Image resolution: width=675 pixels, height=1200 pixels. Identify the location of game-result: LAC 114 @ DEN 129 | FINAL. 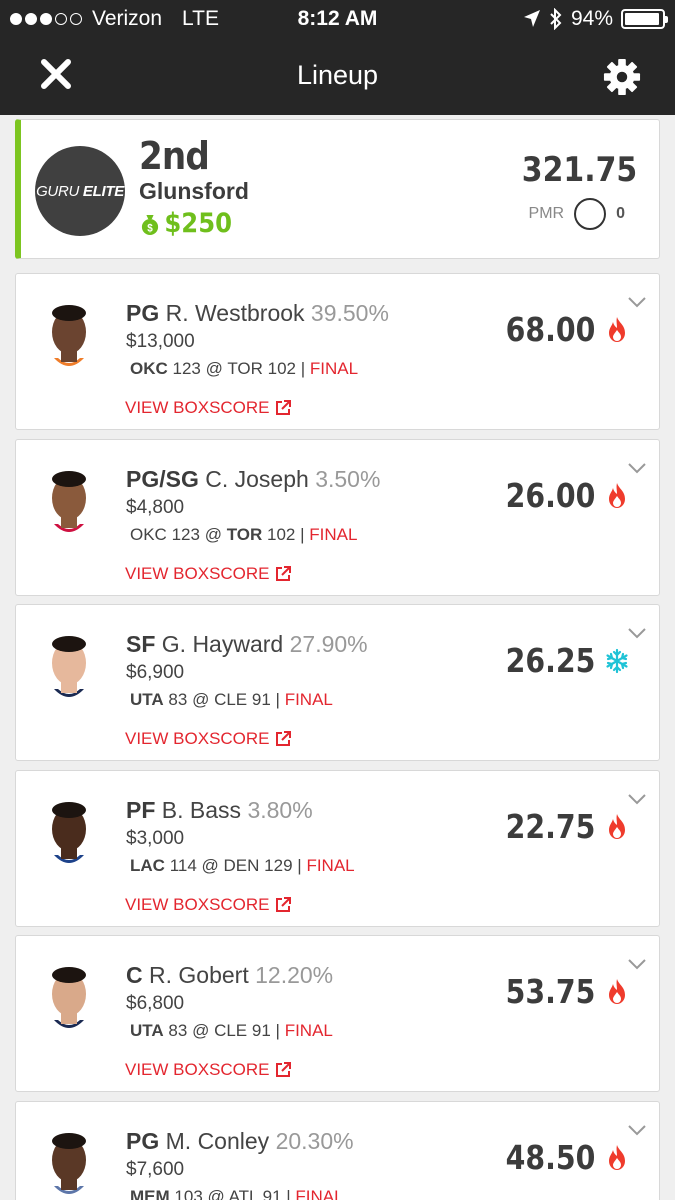
(242, 866).